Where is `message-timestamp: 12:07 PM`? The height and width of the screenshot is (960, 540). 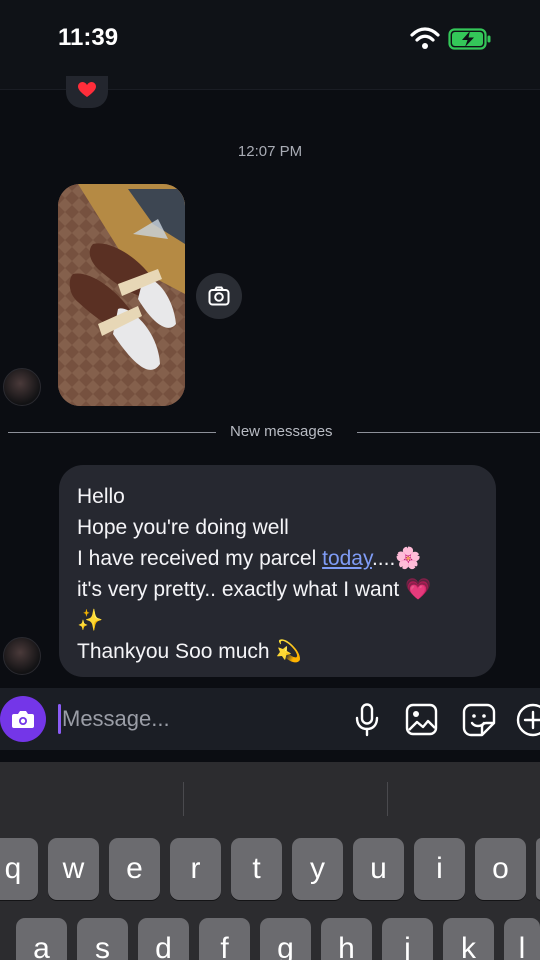 message-timestamp: 12:07 PM is located at coordinates (270, 151).